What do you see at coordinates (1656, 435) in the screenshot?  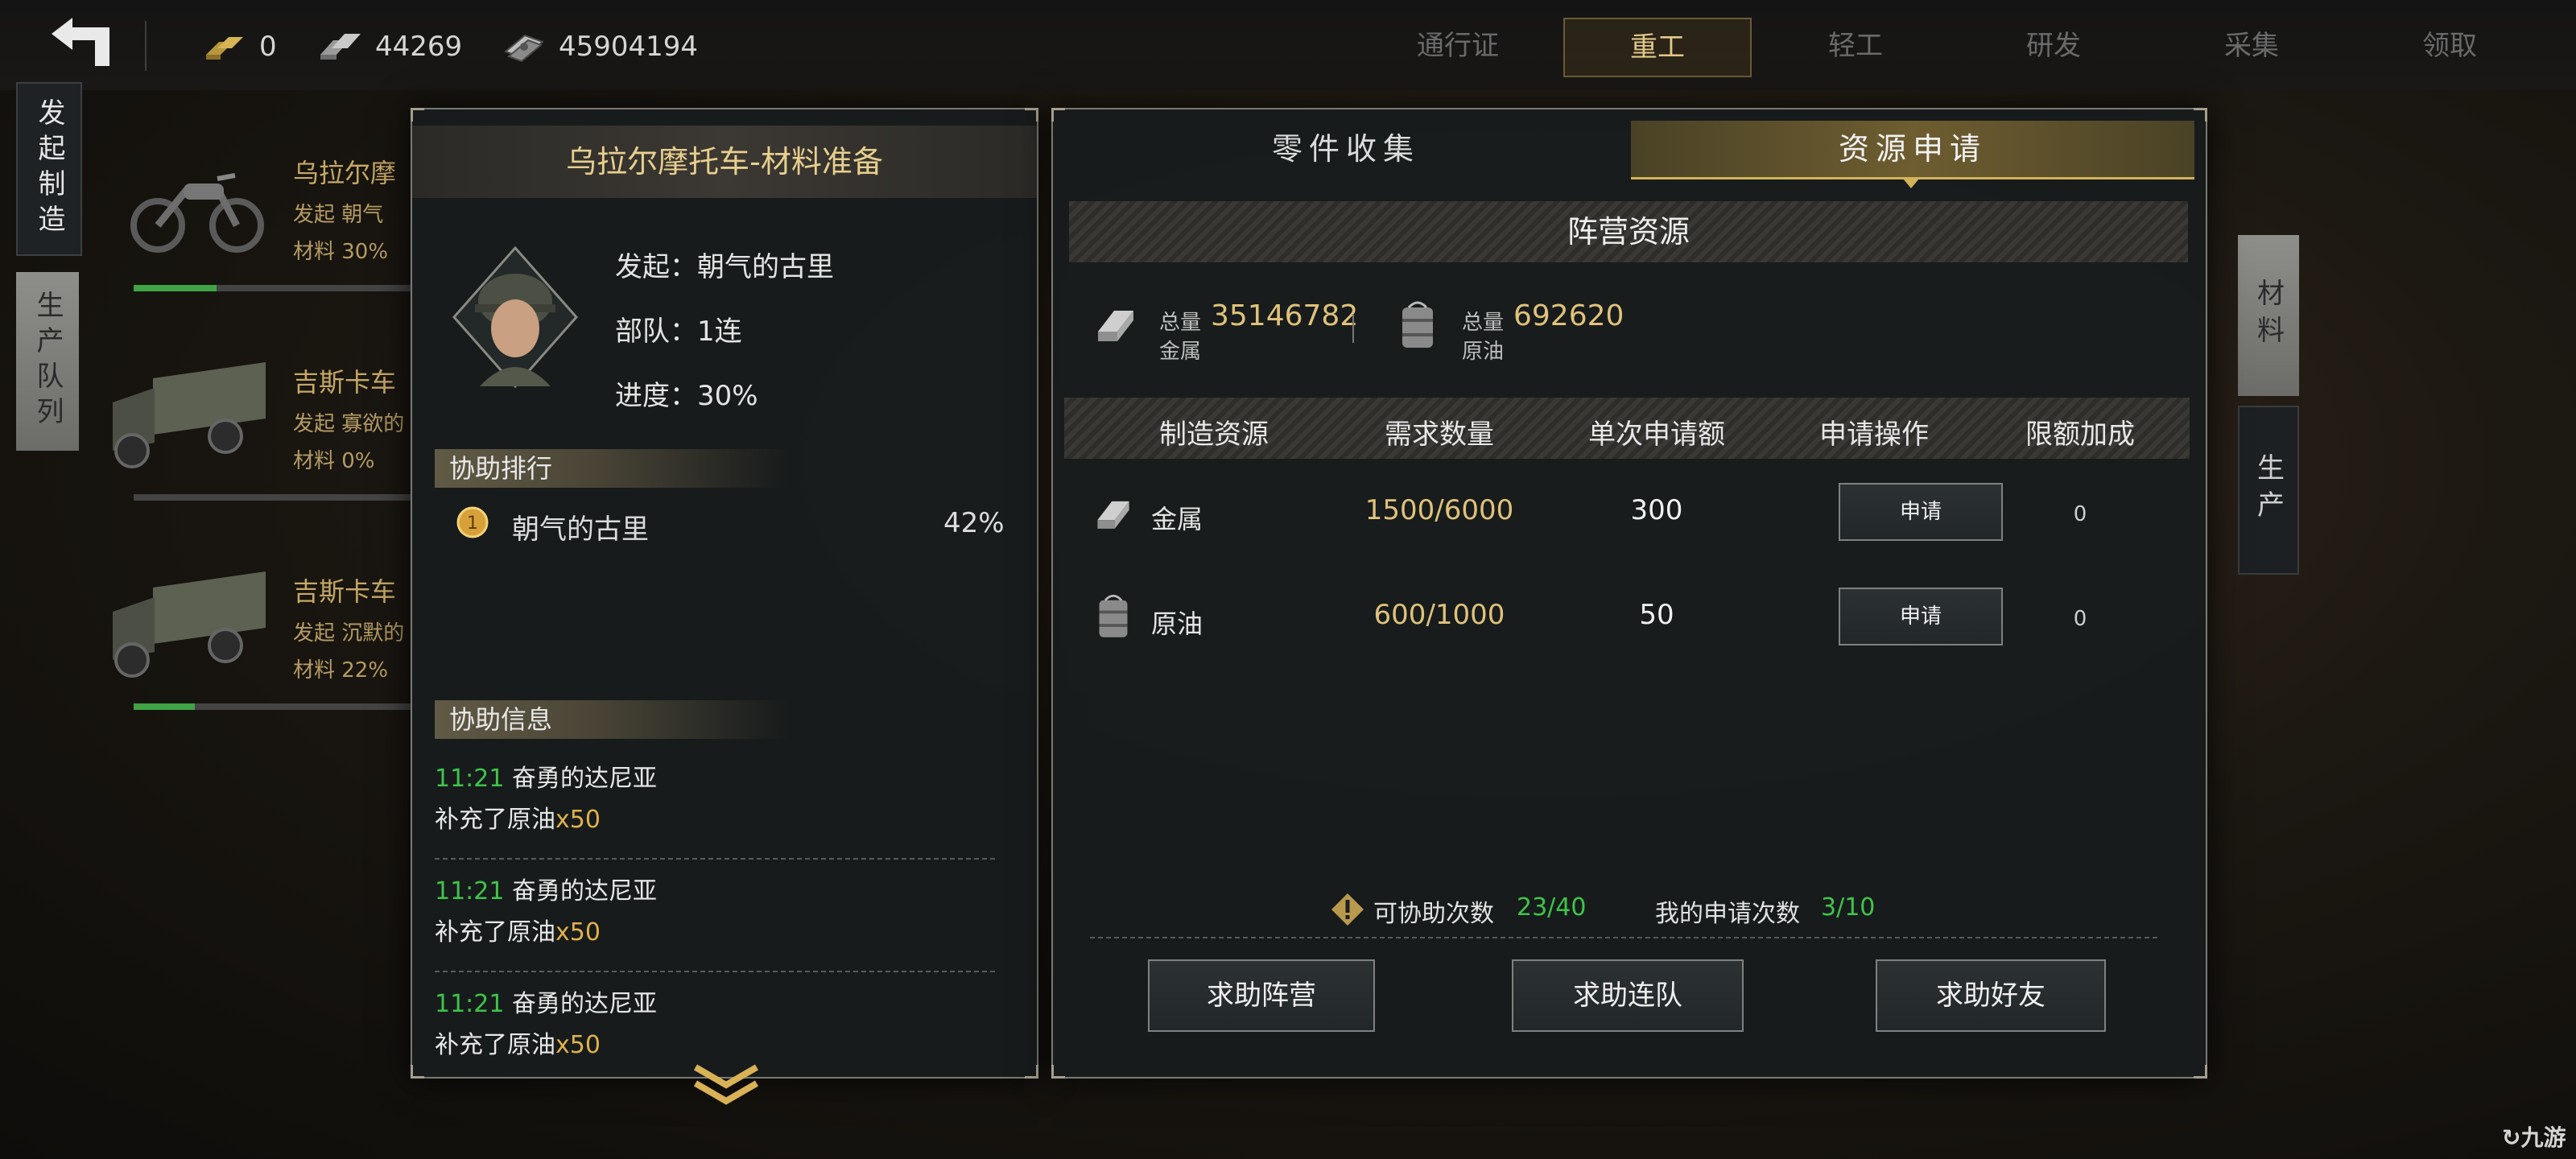 I see `column-header: 单次申请额` at bounding box center [1656, 435].